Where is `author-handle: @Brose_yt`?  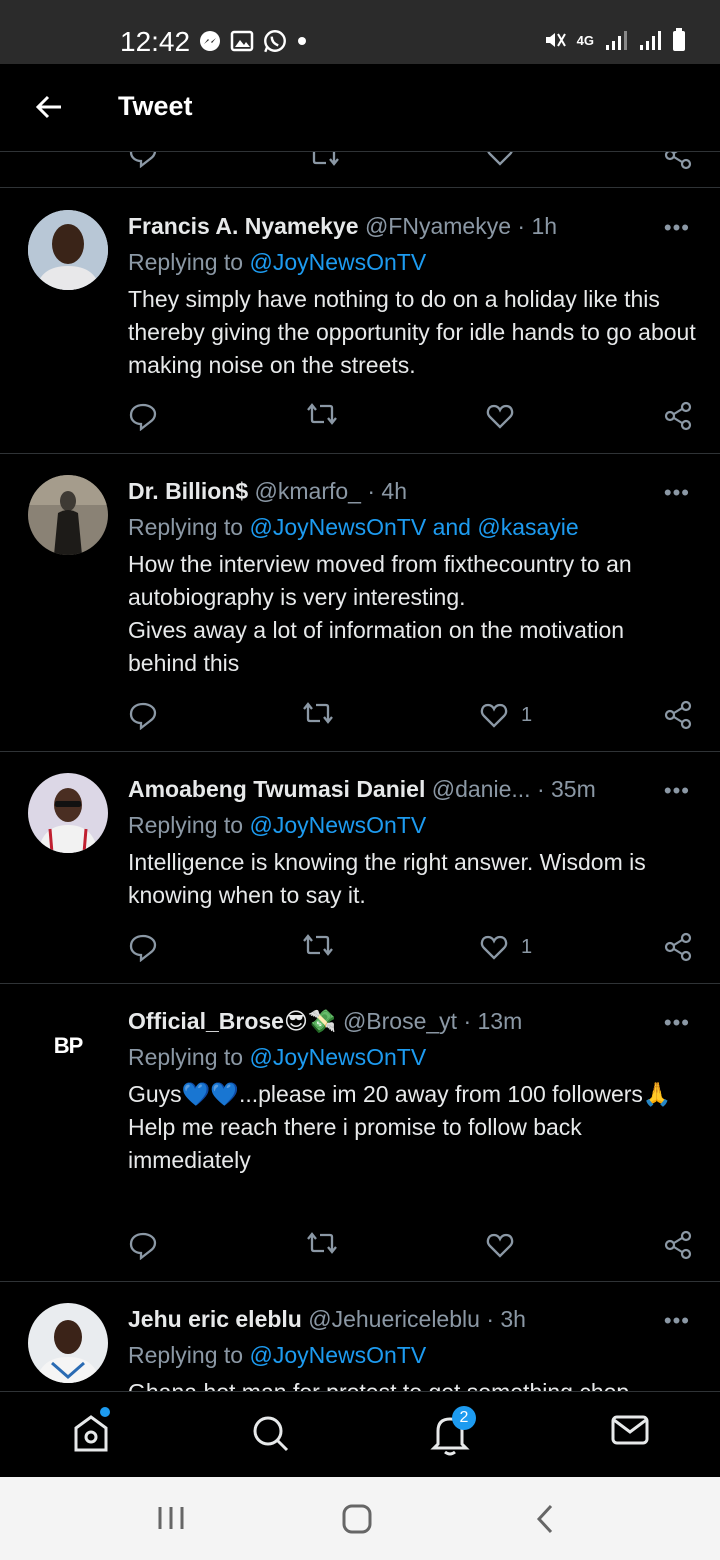 author-handle: @Brose_yt is located at coordinates (400, 1021).